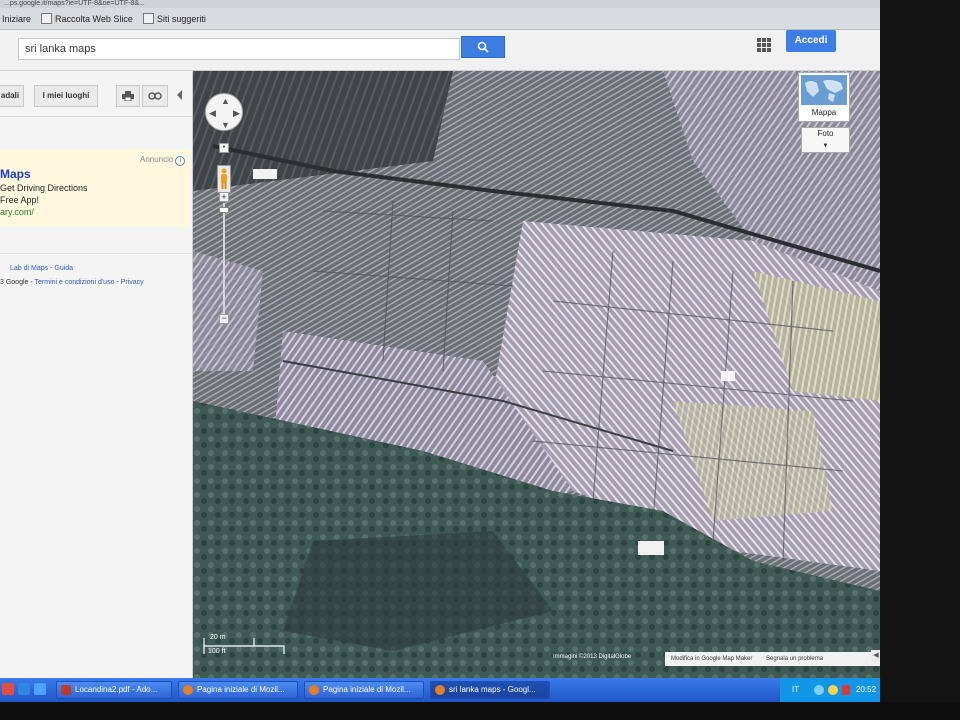 The image size is (960, 720). What do you see at coordinates (819, 690) in the screenshot?
I see `network-icon` at bounding box center [819, 690].